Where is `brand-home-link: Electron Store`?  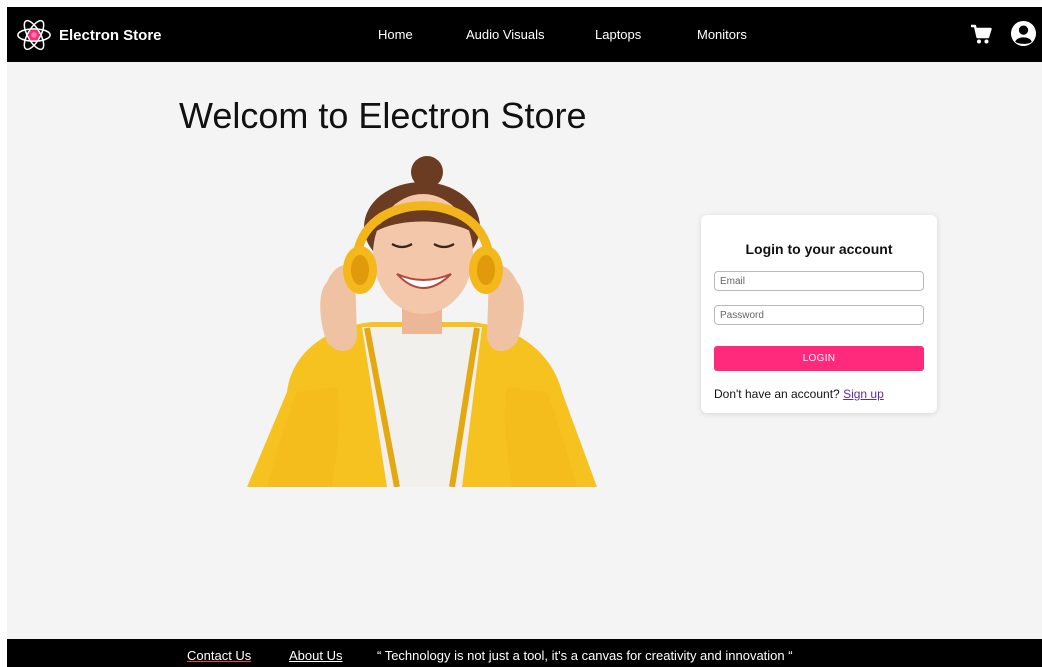
brand-home-link: Electron Store is located at coordinates (88, 35).